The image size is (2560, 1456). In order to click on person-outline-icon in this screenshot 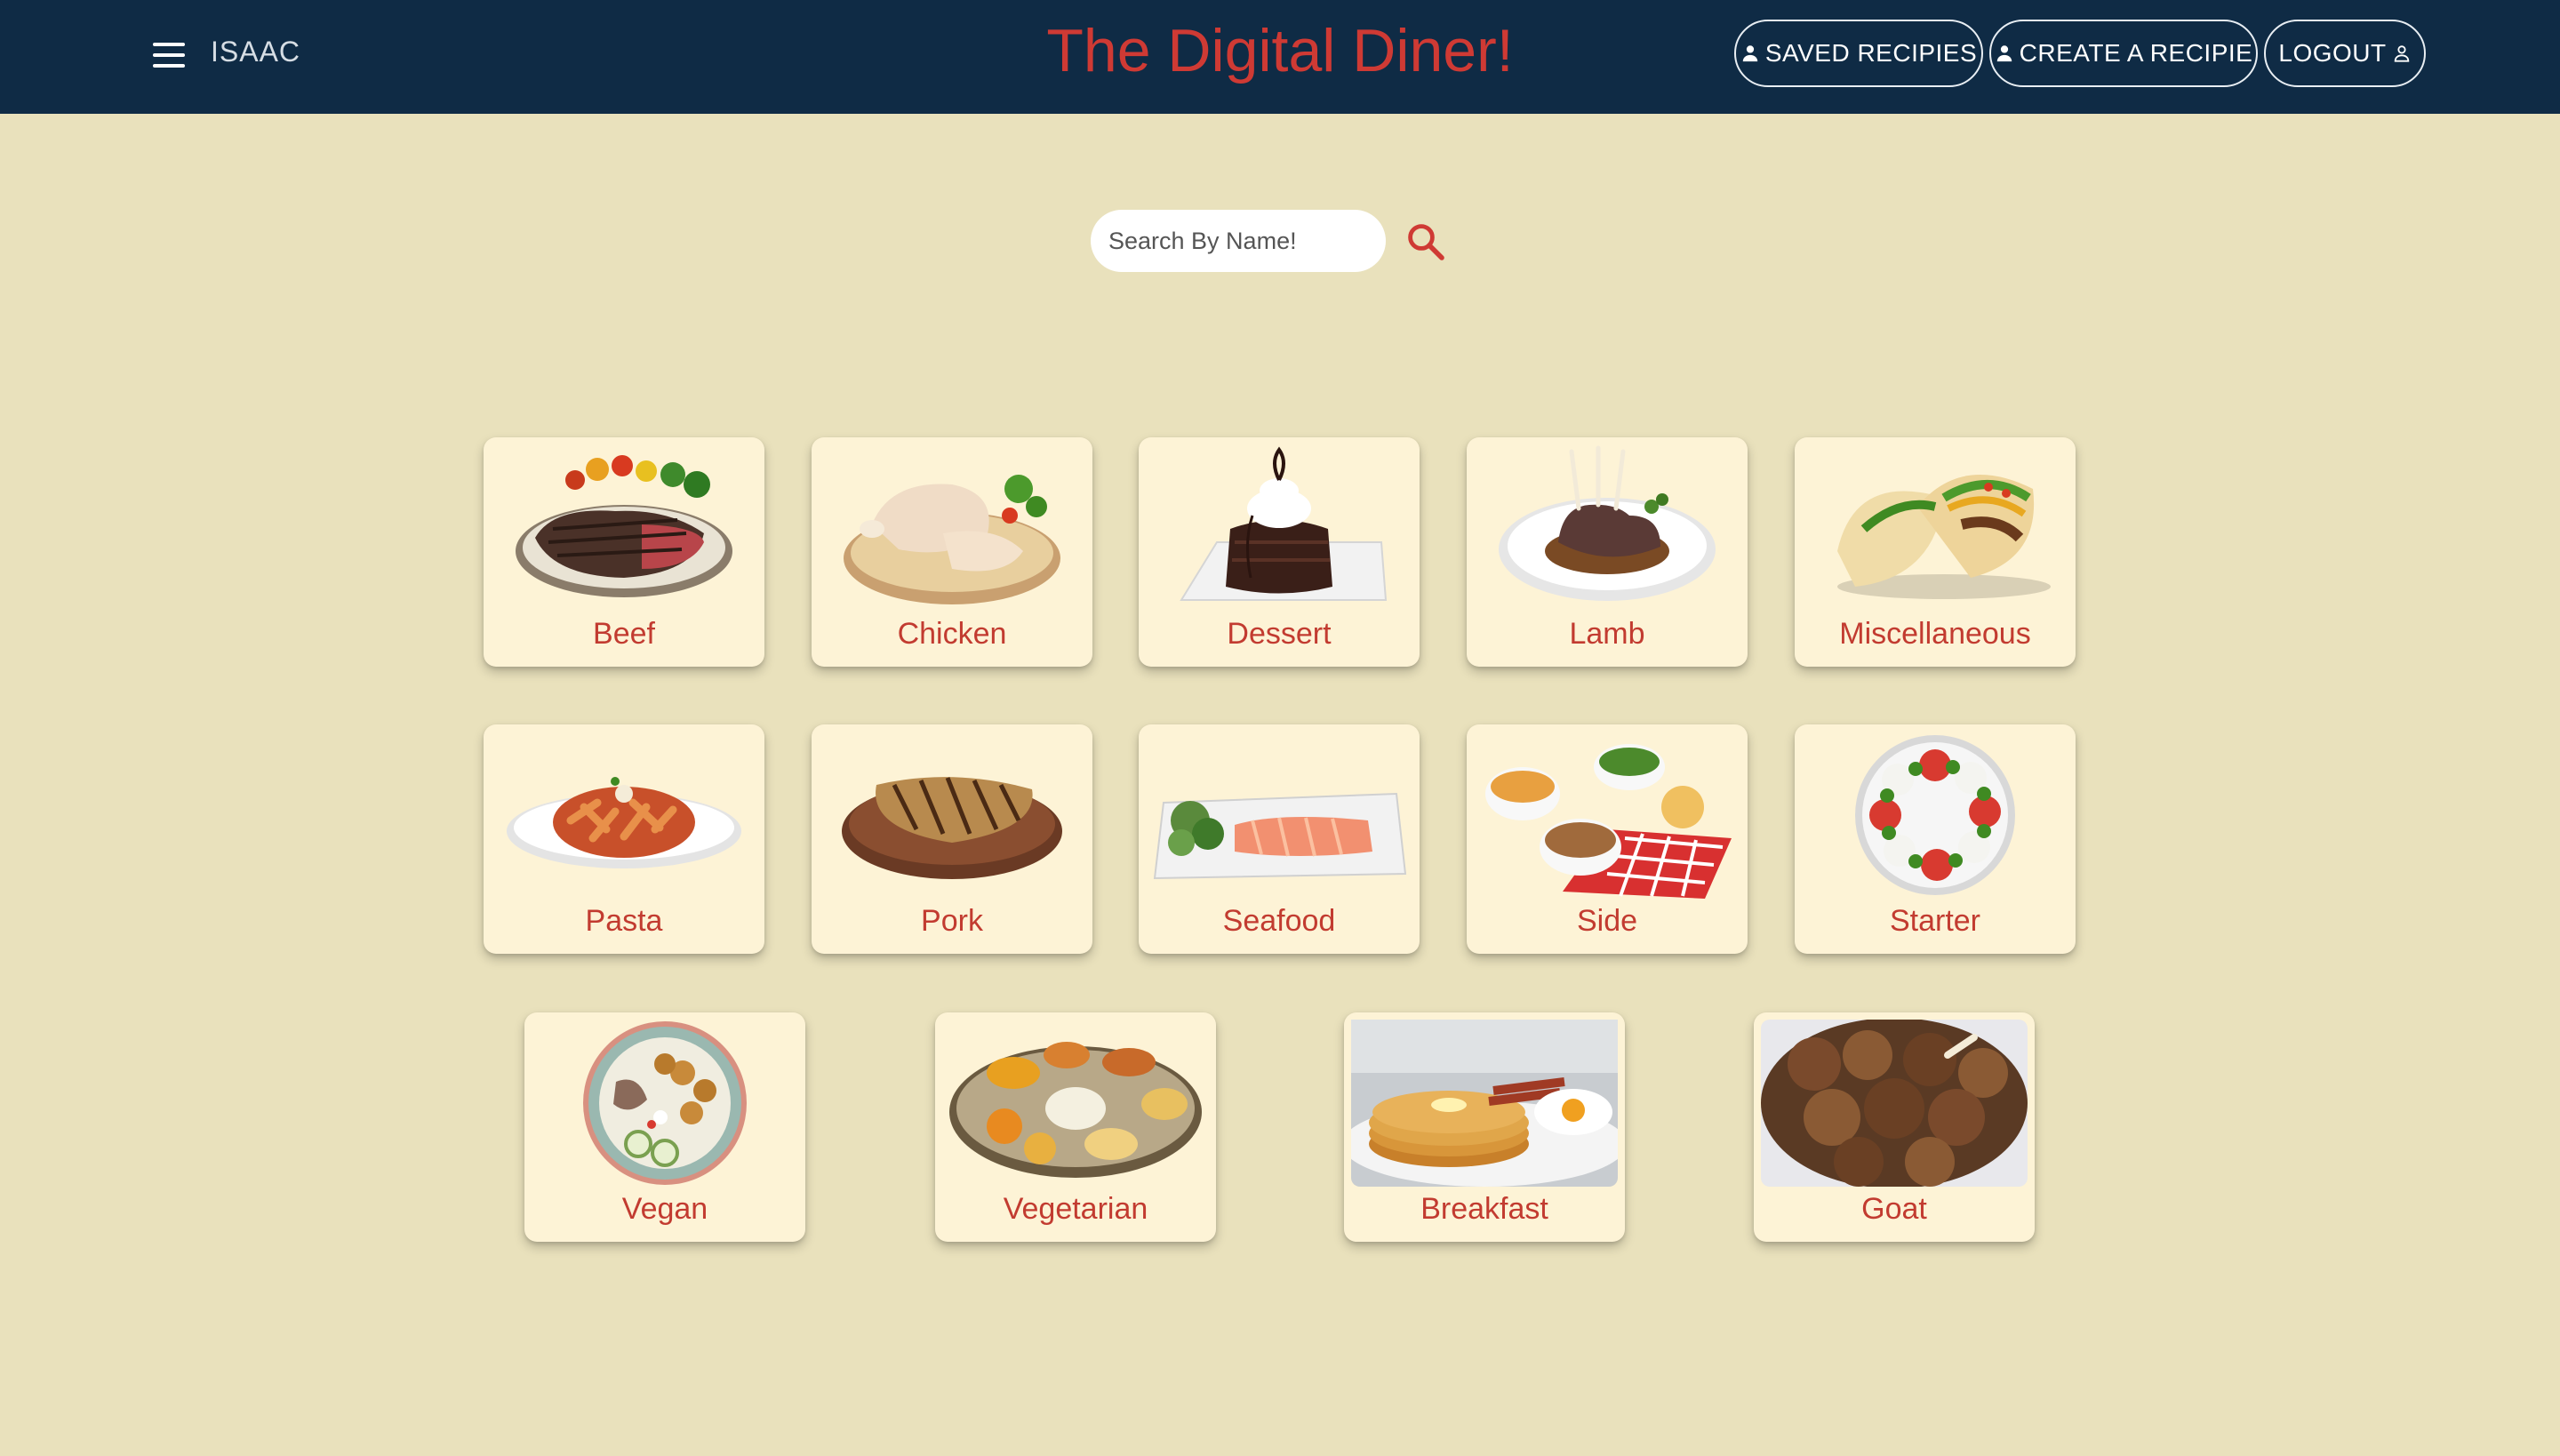, I will do `click(2401, 53)`.